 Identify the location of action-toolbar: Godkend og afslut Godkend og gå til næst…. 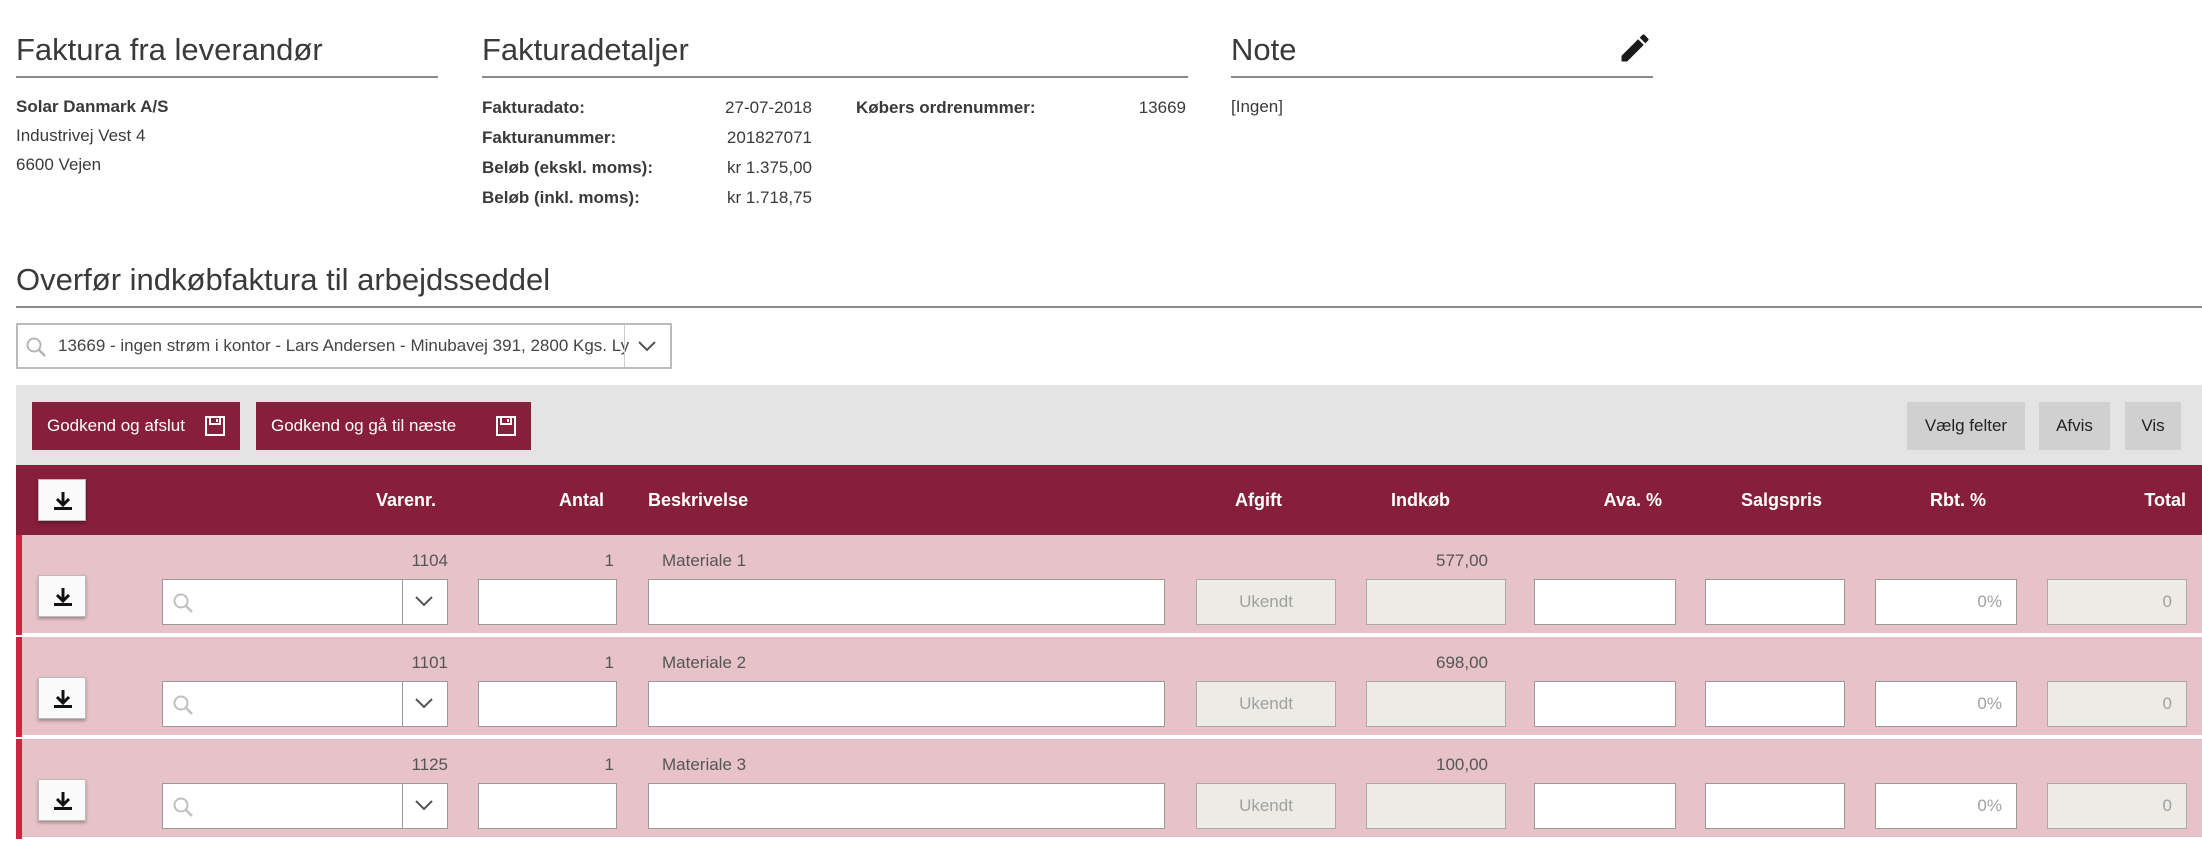
(1109, 425).